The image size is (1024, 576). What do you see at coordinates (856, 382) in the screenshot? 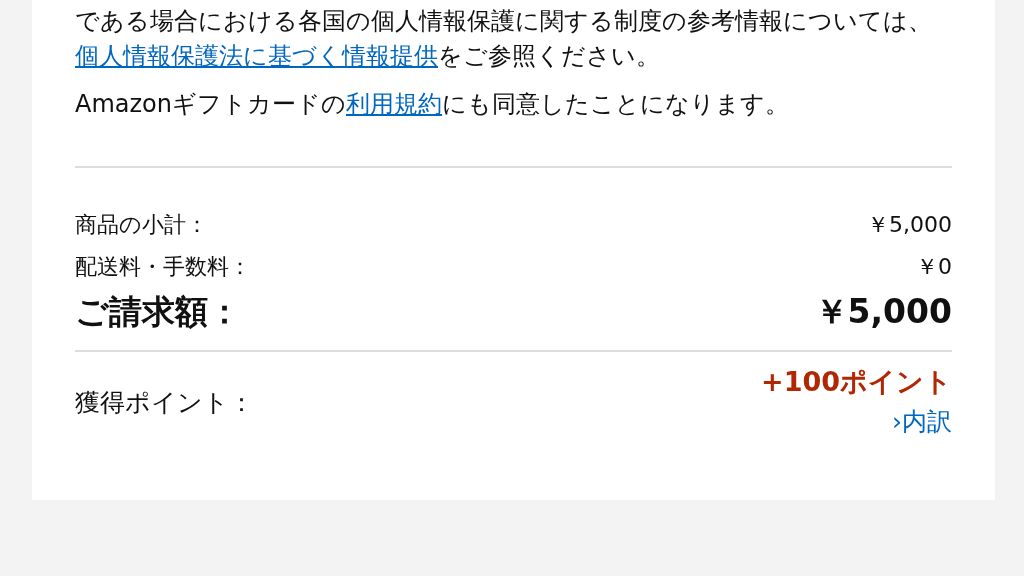
I see `points-value: +100ポイント` at bounding box center [856, 382].